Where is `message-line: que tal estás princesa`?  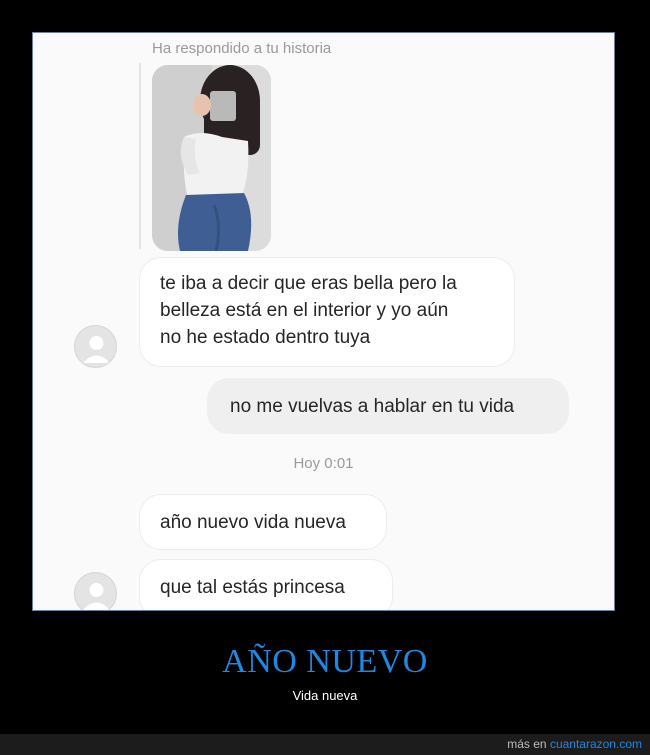 message-line: que tal estás princesa is located at coordinates (252, 587).